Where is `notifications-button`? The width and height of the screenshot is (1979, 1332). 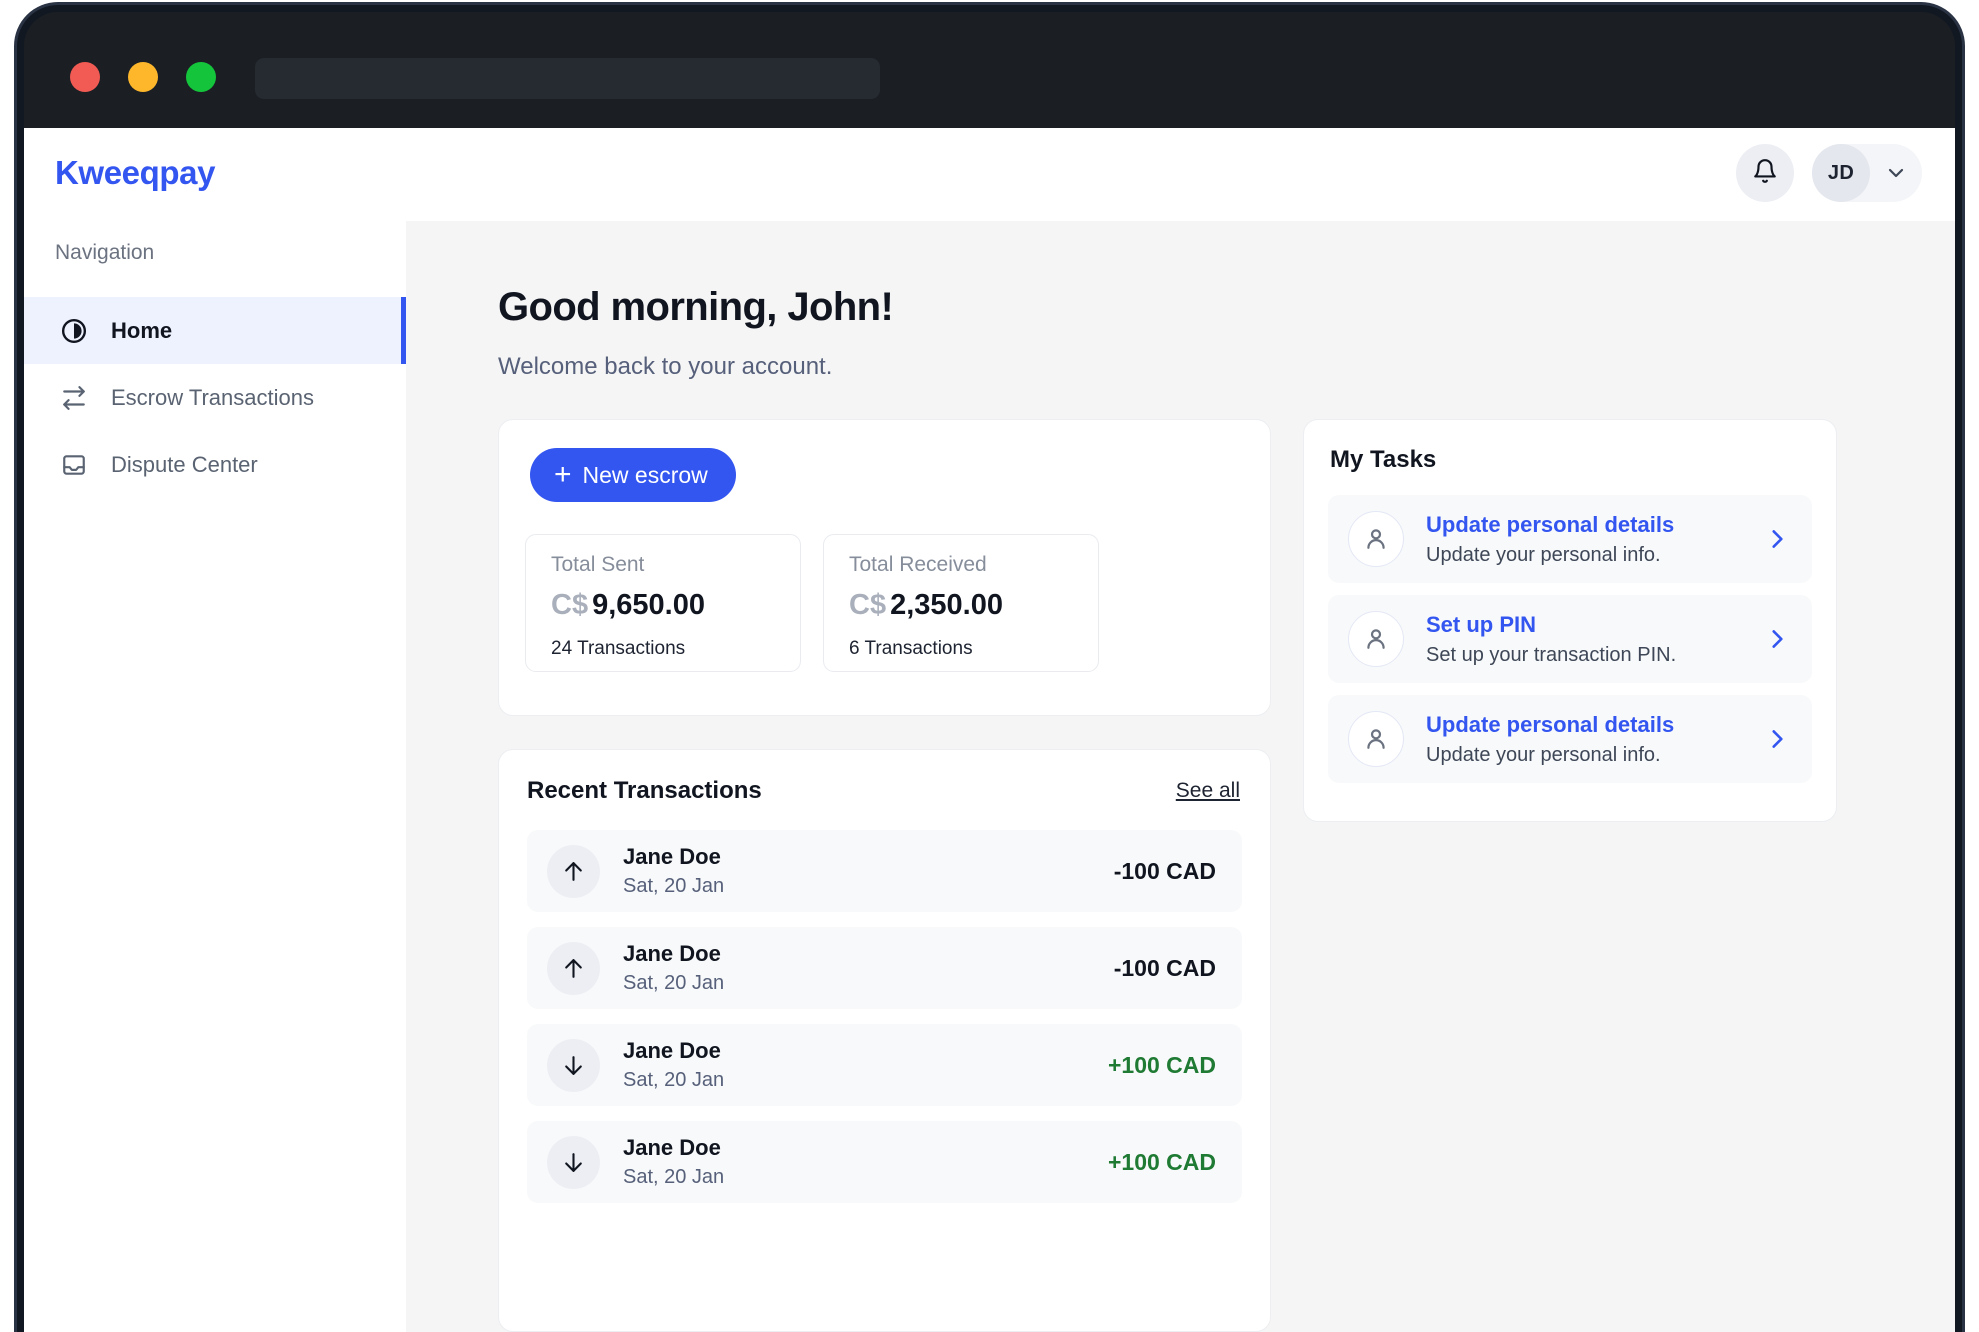
notifications-button is located at coordinates (1765, 173).